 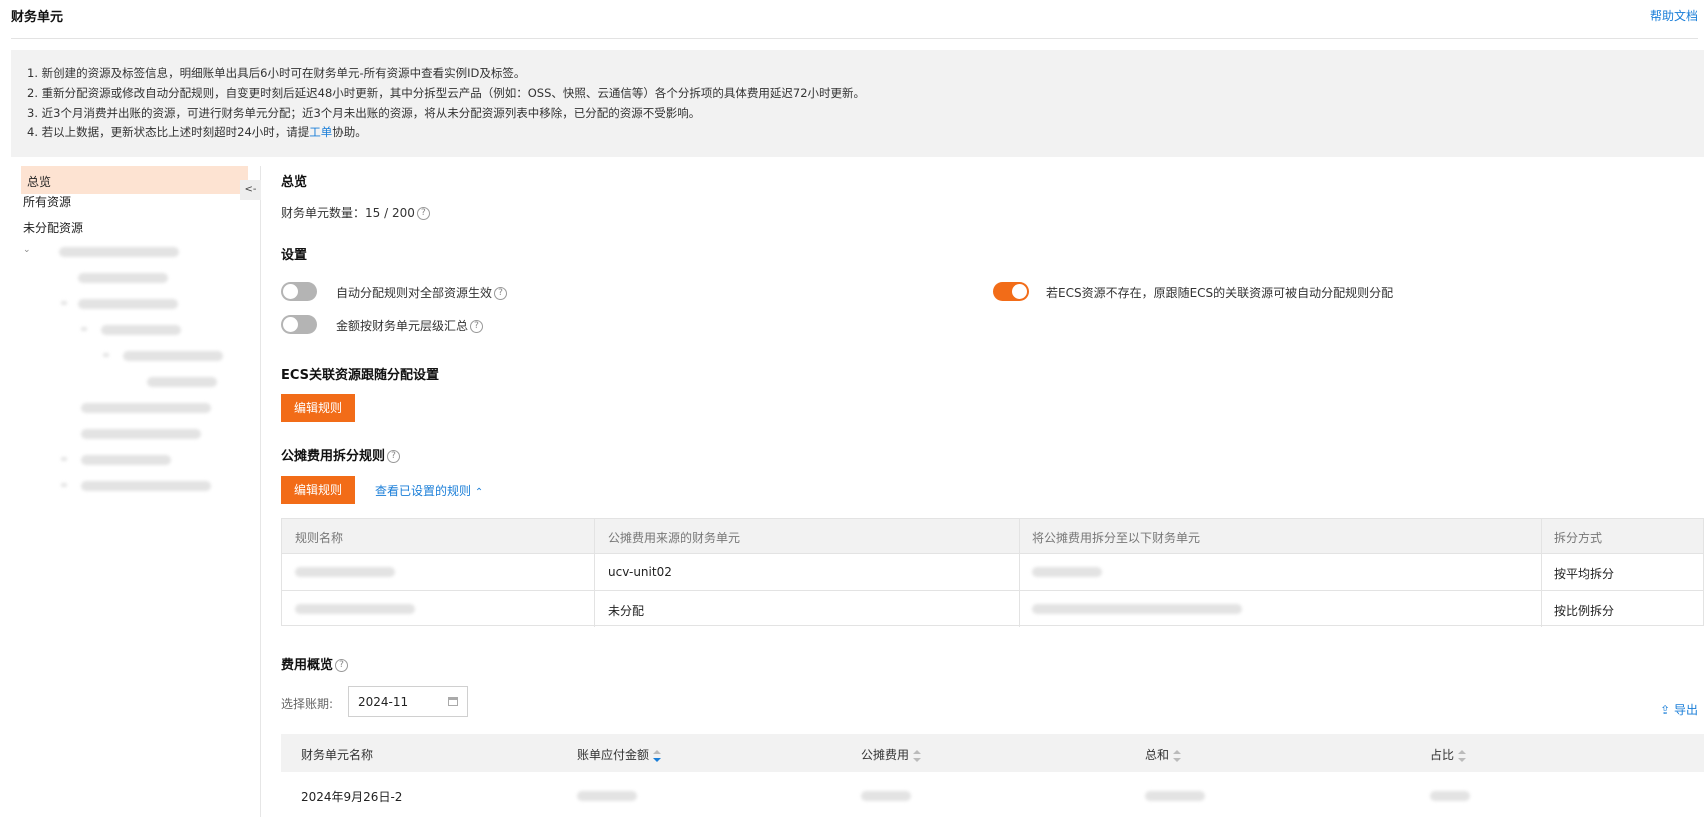 What do you see at coordinates (1665, 710) in the screenshot?
I see `export-icon: ⇪` at bounding box center [1665, 710].